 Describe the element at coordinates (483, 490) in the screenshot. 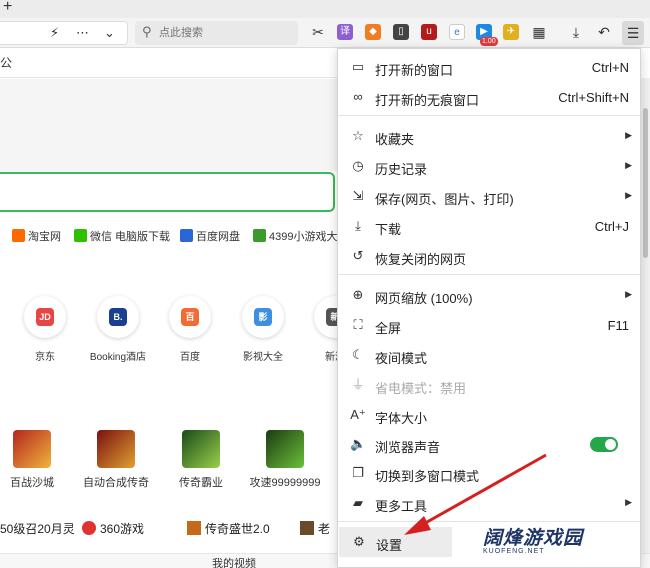

I see `arrow-shaft` at that location.